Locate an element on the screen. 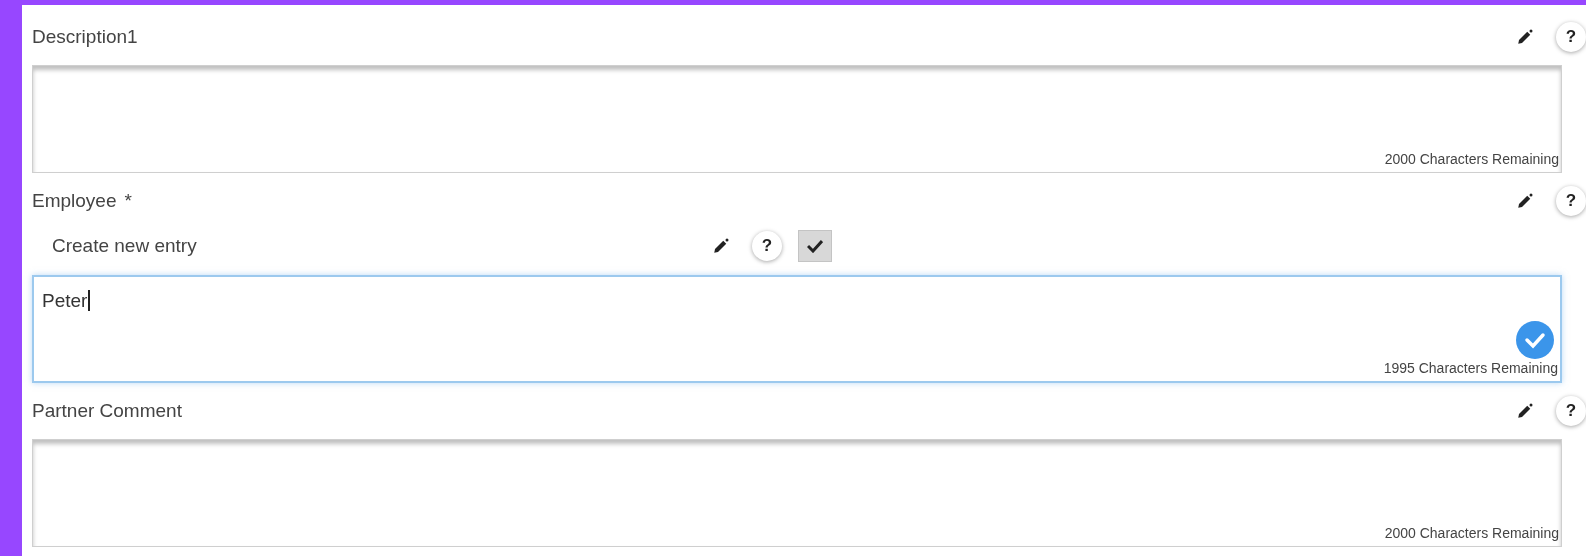 The height and width of the screenshot is (556, 1586). check-badge-icon is located at coordinates (1535, 340).